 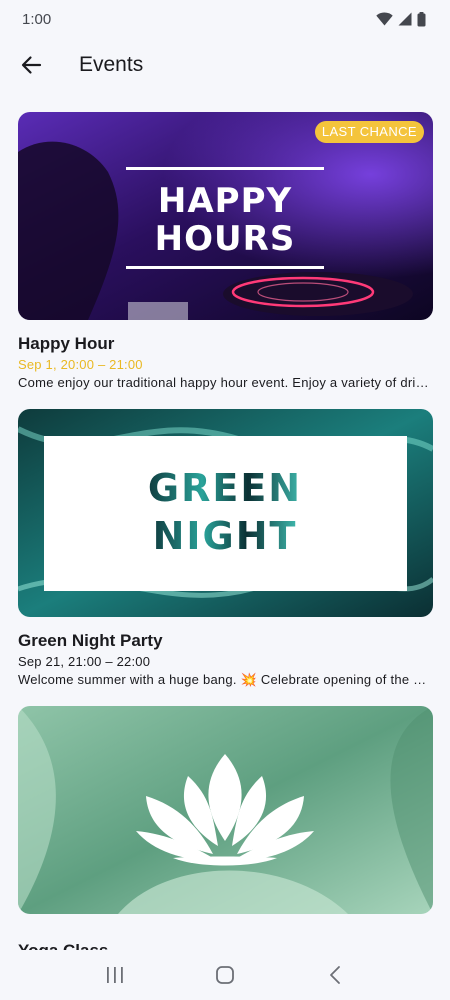 I want to click on poster-line-2: NIGHT, so click(x=225, y=536).